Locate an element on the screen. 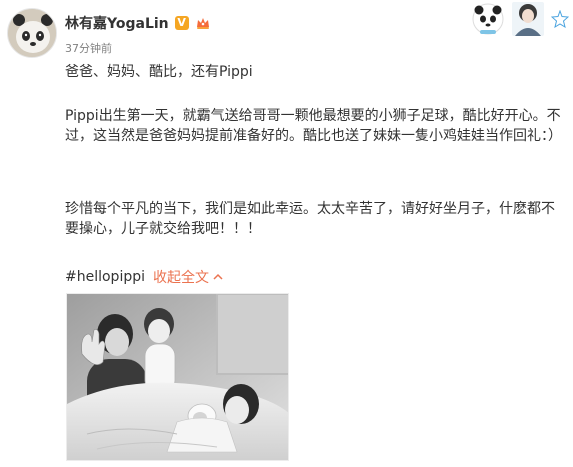 This screenshot has height=467, width=573. member-crown-icon is located at coordinates (203, 23).